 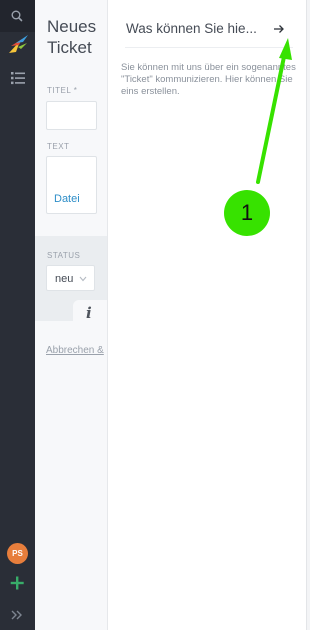 I want to click on help-divider, so click(x=209, y=47).